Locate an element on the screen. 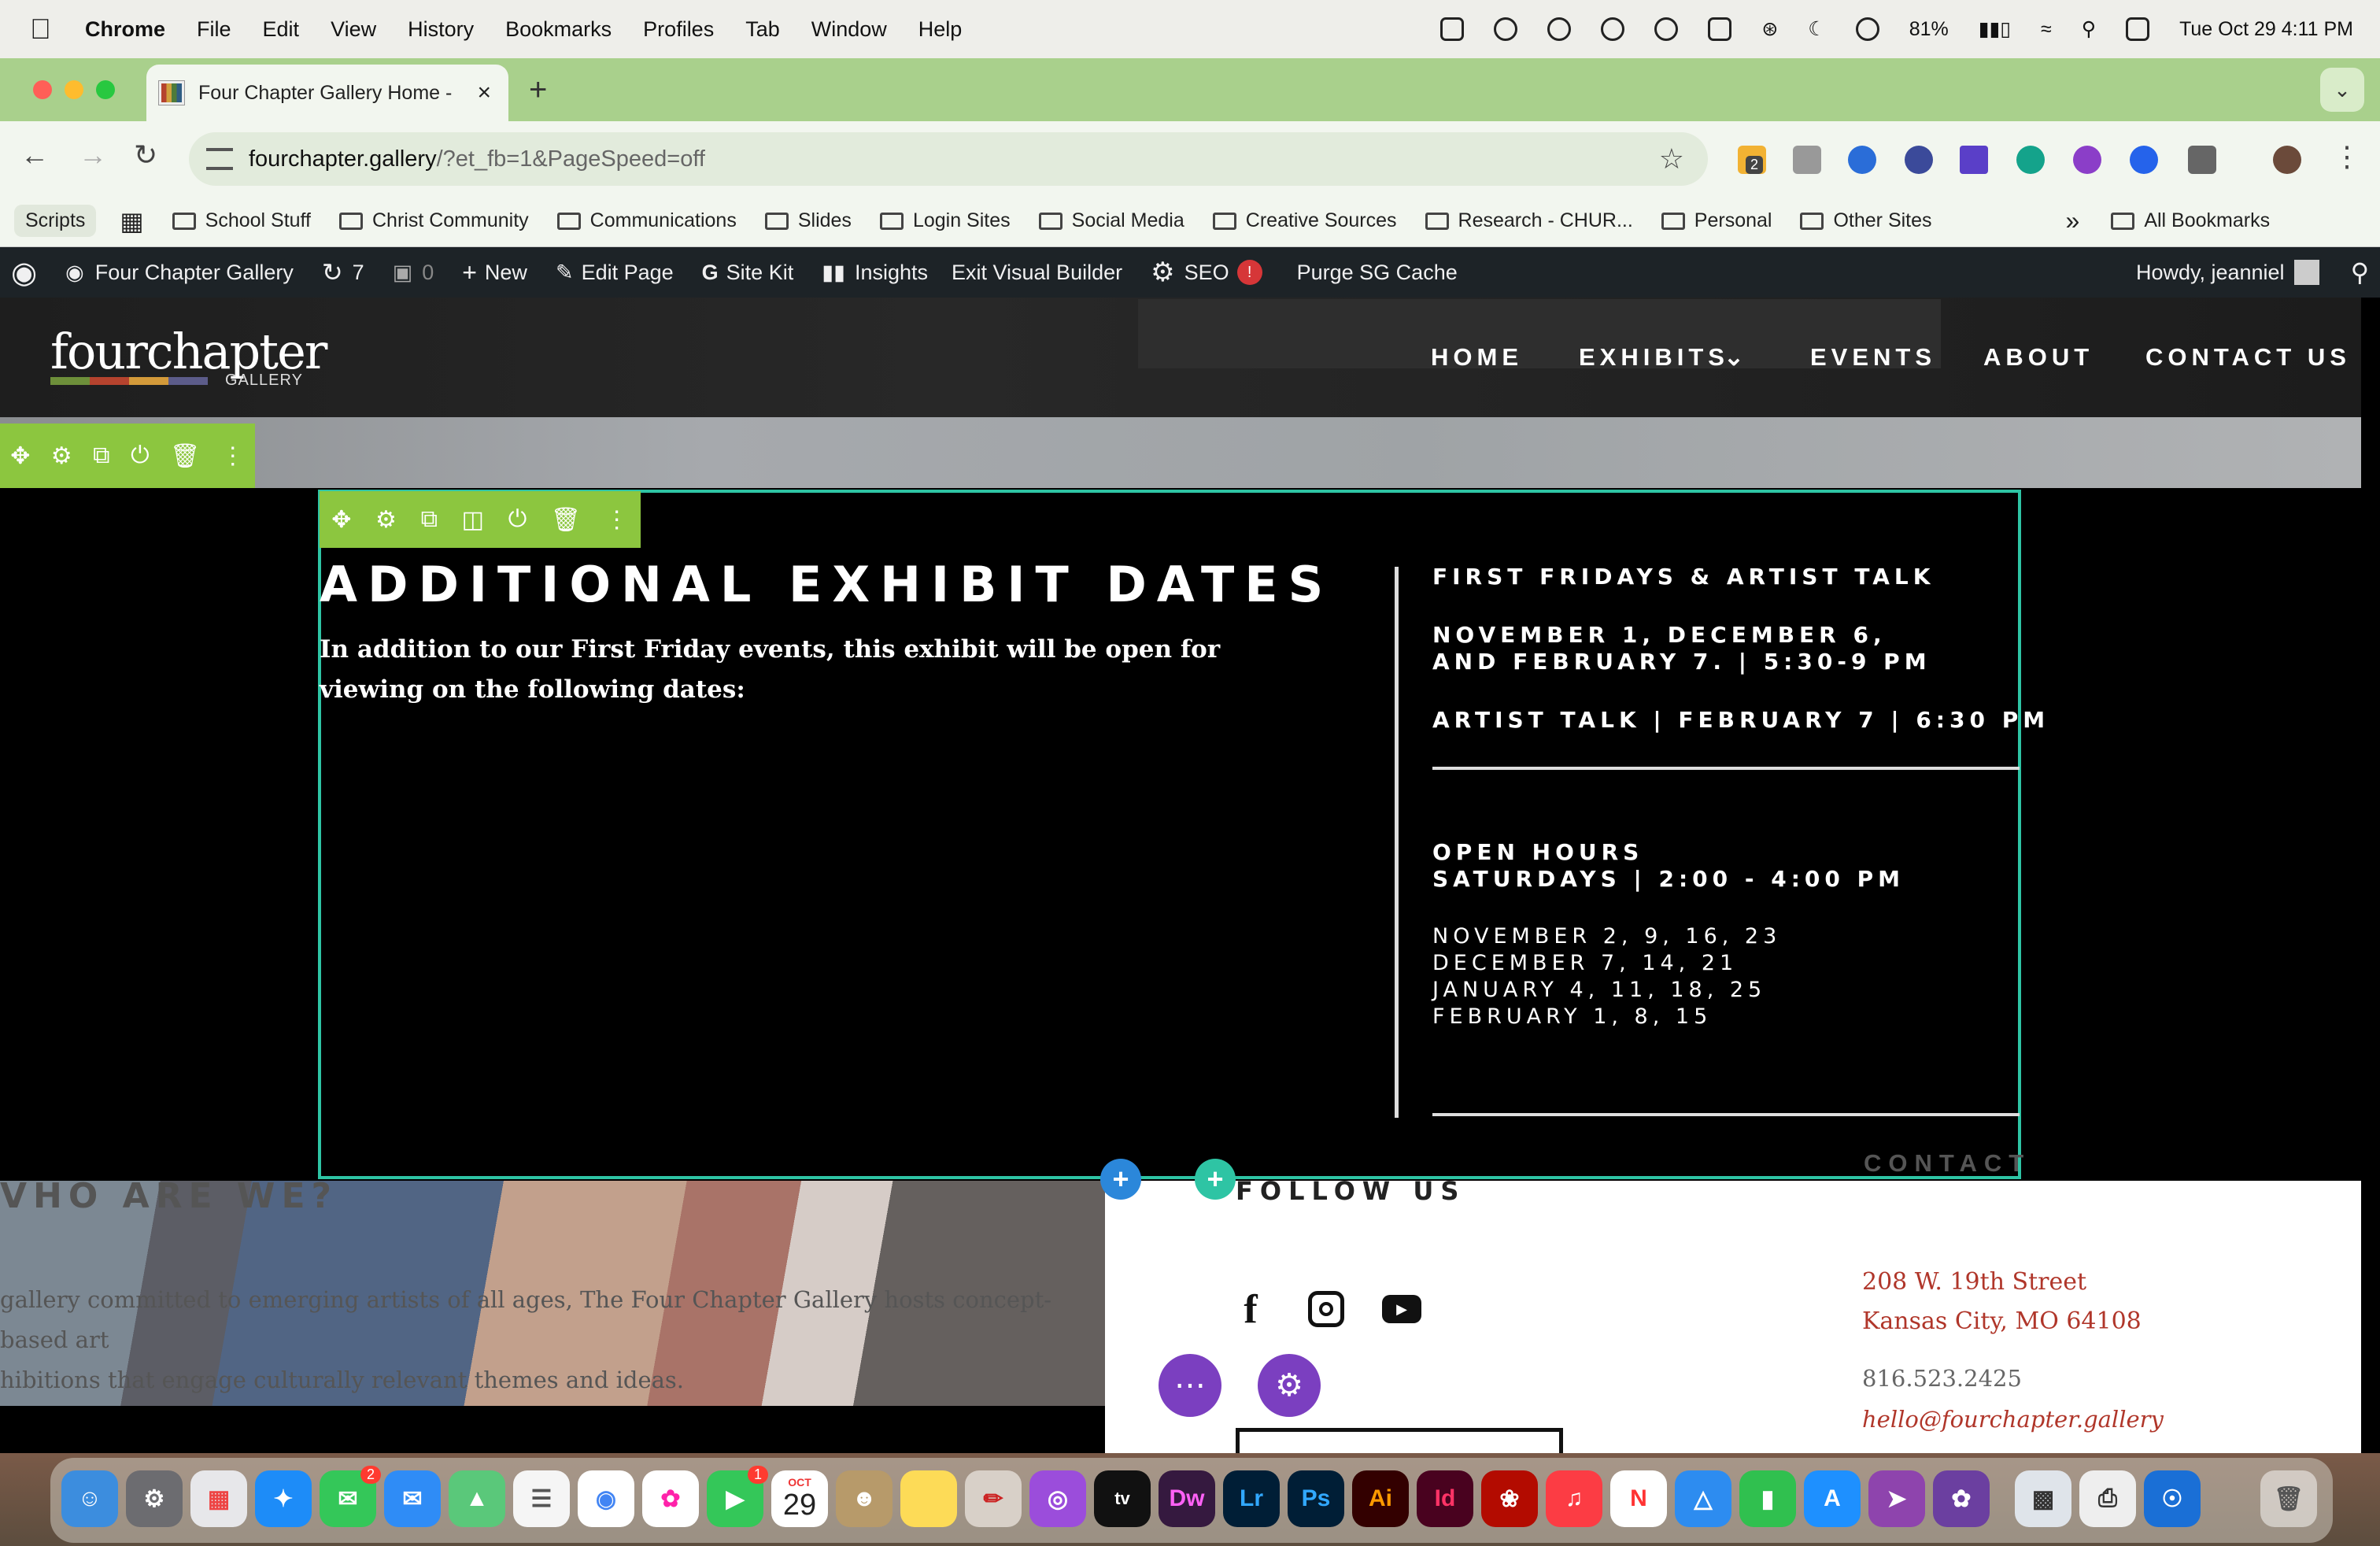 The image size is (2380, 1546). photos-icon: ✿ is located at coordinates (670, 1498).